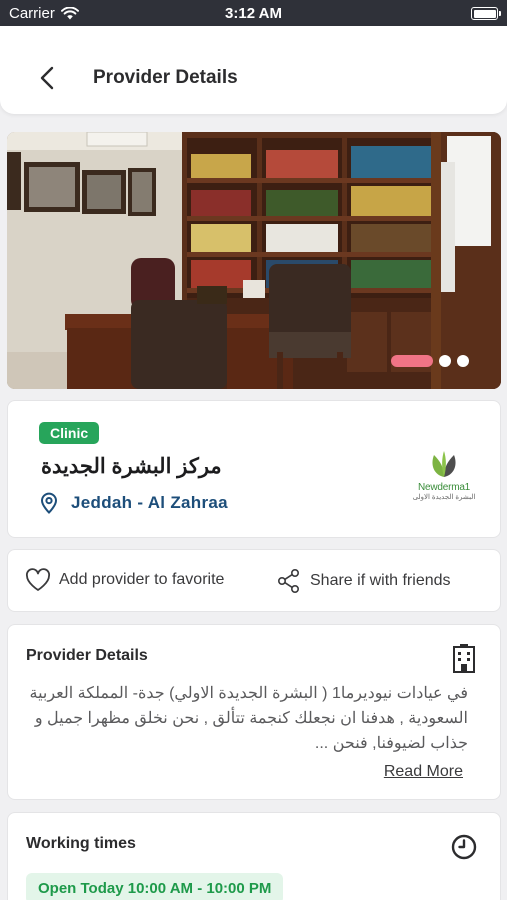 This screenshot has height=900, width=507. What do you see at coordinates (81, 843) in the screenshot?
I see `working-times-title: Working times` at bounding box center [81, 843].